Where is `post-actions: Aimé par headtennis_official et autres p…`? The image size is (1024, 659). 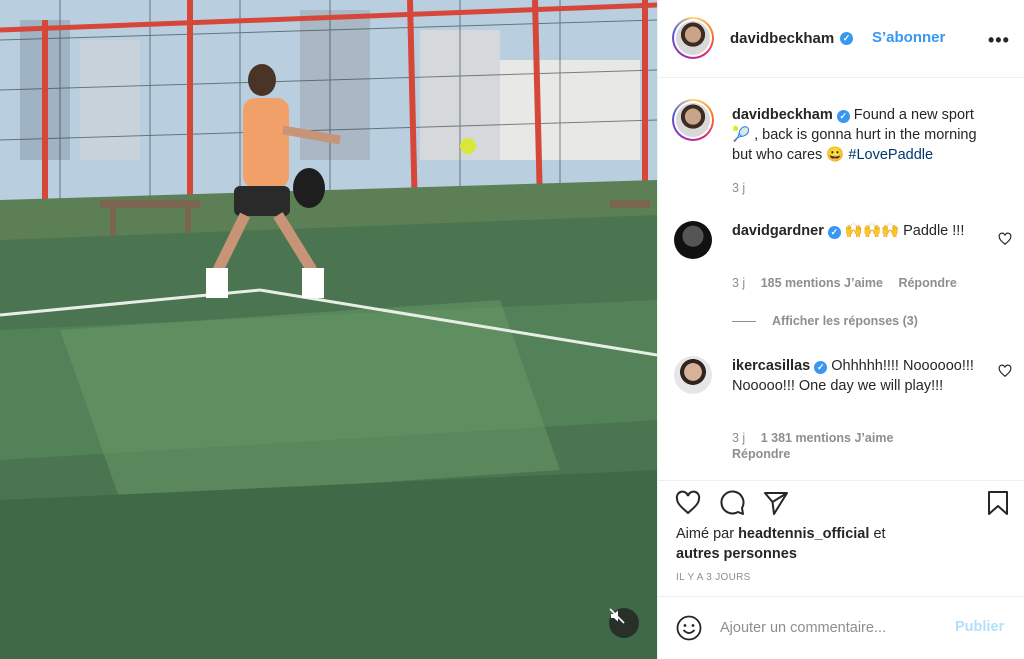 post-actions: Aimé par headtennis_official et autres p… is located at coordinates (841, 535).